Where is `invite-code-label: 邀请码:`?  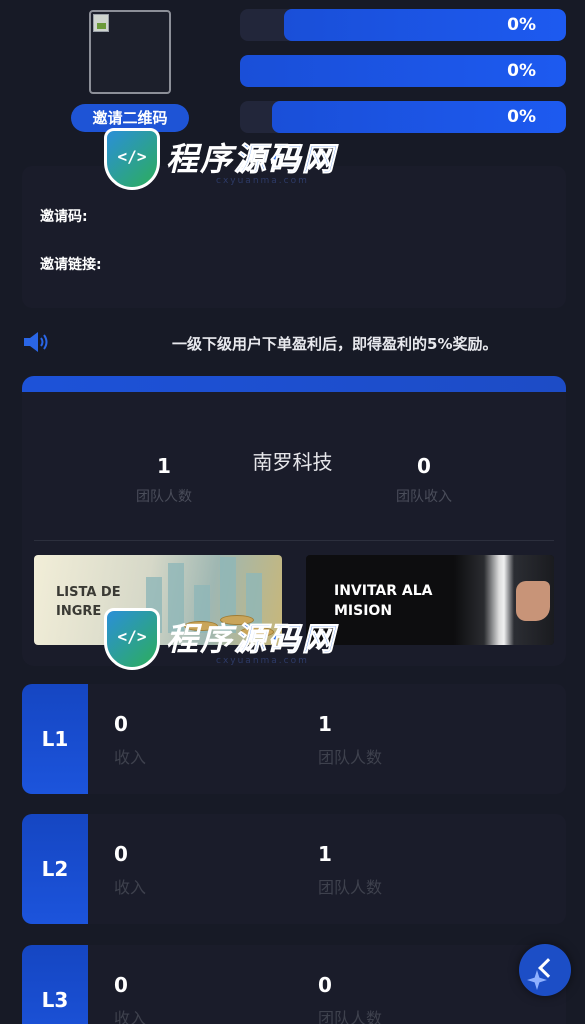 invite-code-label: 邀请码: is located at coordinates (64, 216).